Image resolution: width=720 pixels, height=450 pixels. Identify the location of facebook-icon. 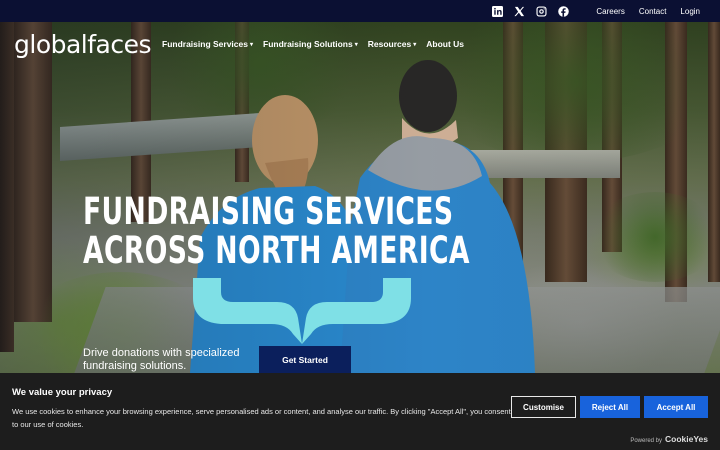
(564, 11).